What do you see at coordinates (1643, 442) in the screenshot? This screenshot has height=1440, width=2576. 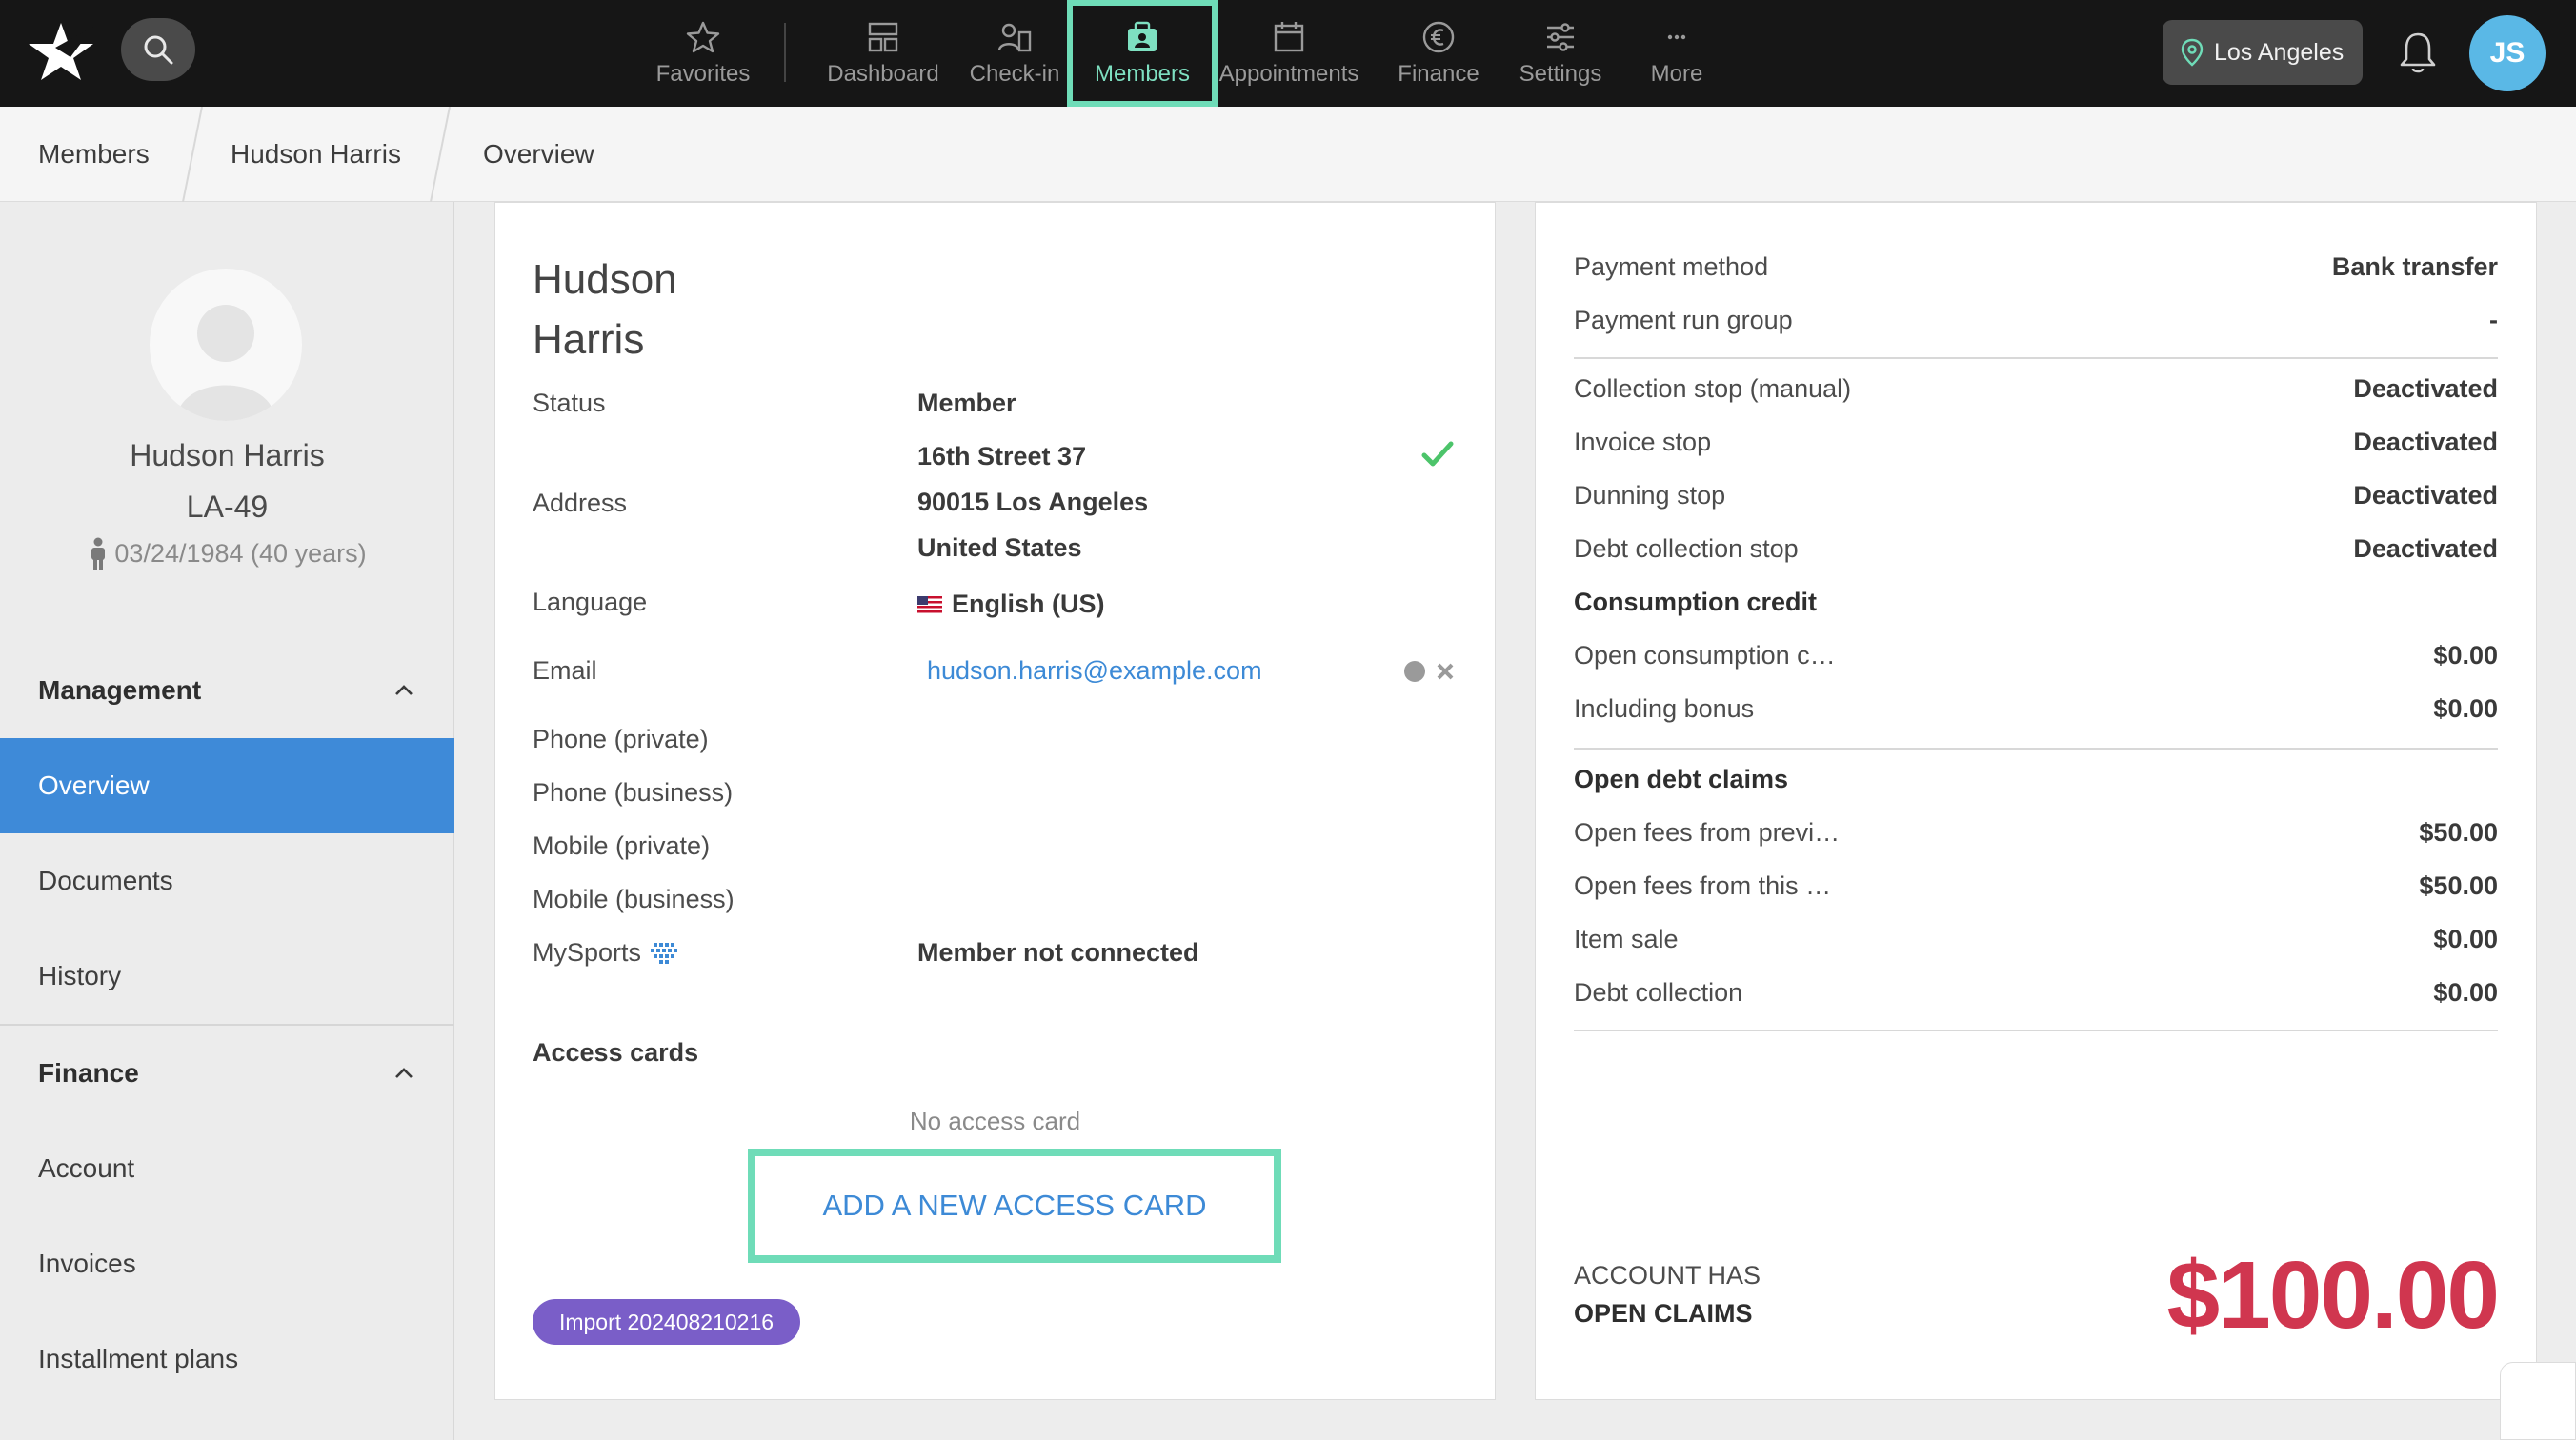 I see `invoice-stop-label: Invoice stop` at bounding box center [1643, 442].